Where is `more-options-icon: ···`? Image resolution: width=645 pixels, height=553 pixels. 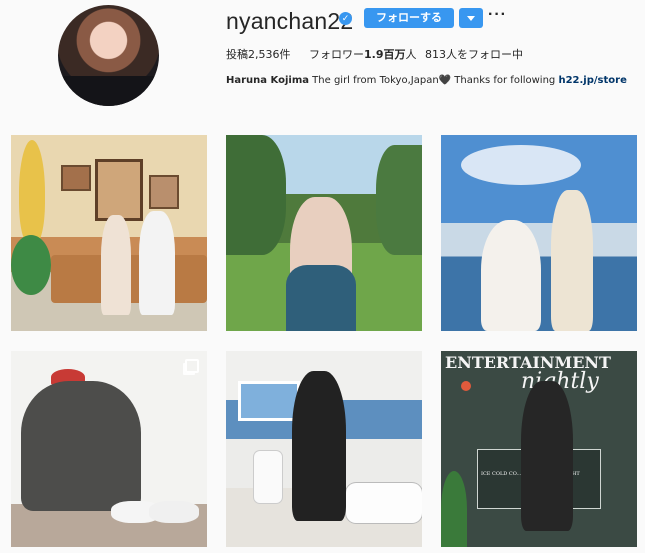 more-options-icon: ··· is located at coordinates (497, 15).